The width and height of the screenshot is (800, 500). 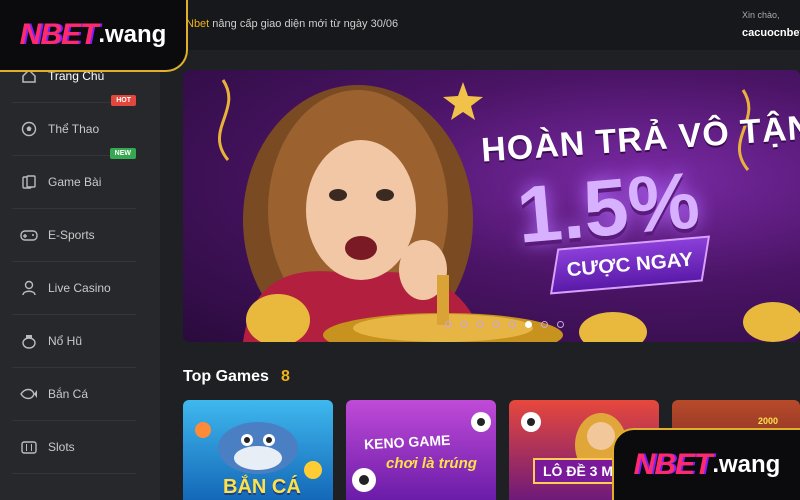 What do you see at coordinates (94, 36) in the screenshot?
I see `site-logo: NBET .wang` at bounding box center [94, 36].